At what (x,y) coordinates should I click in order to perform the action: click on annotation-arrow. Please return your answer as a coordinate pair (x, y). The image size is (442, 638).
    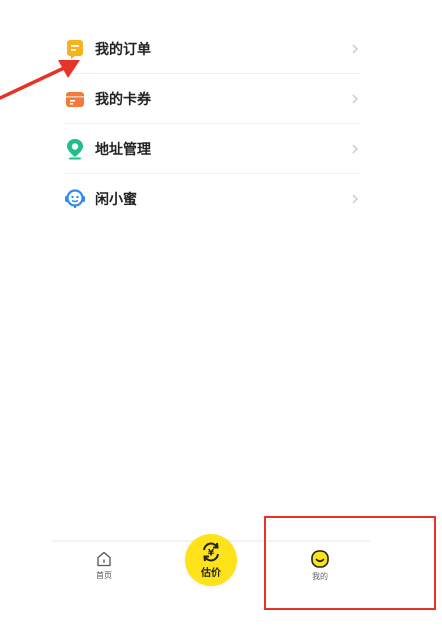
    Looking at the image, I should click on (40, 80).